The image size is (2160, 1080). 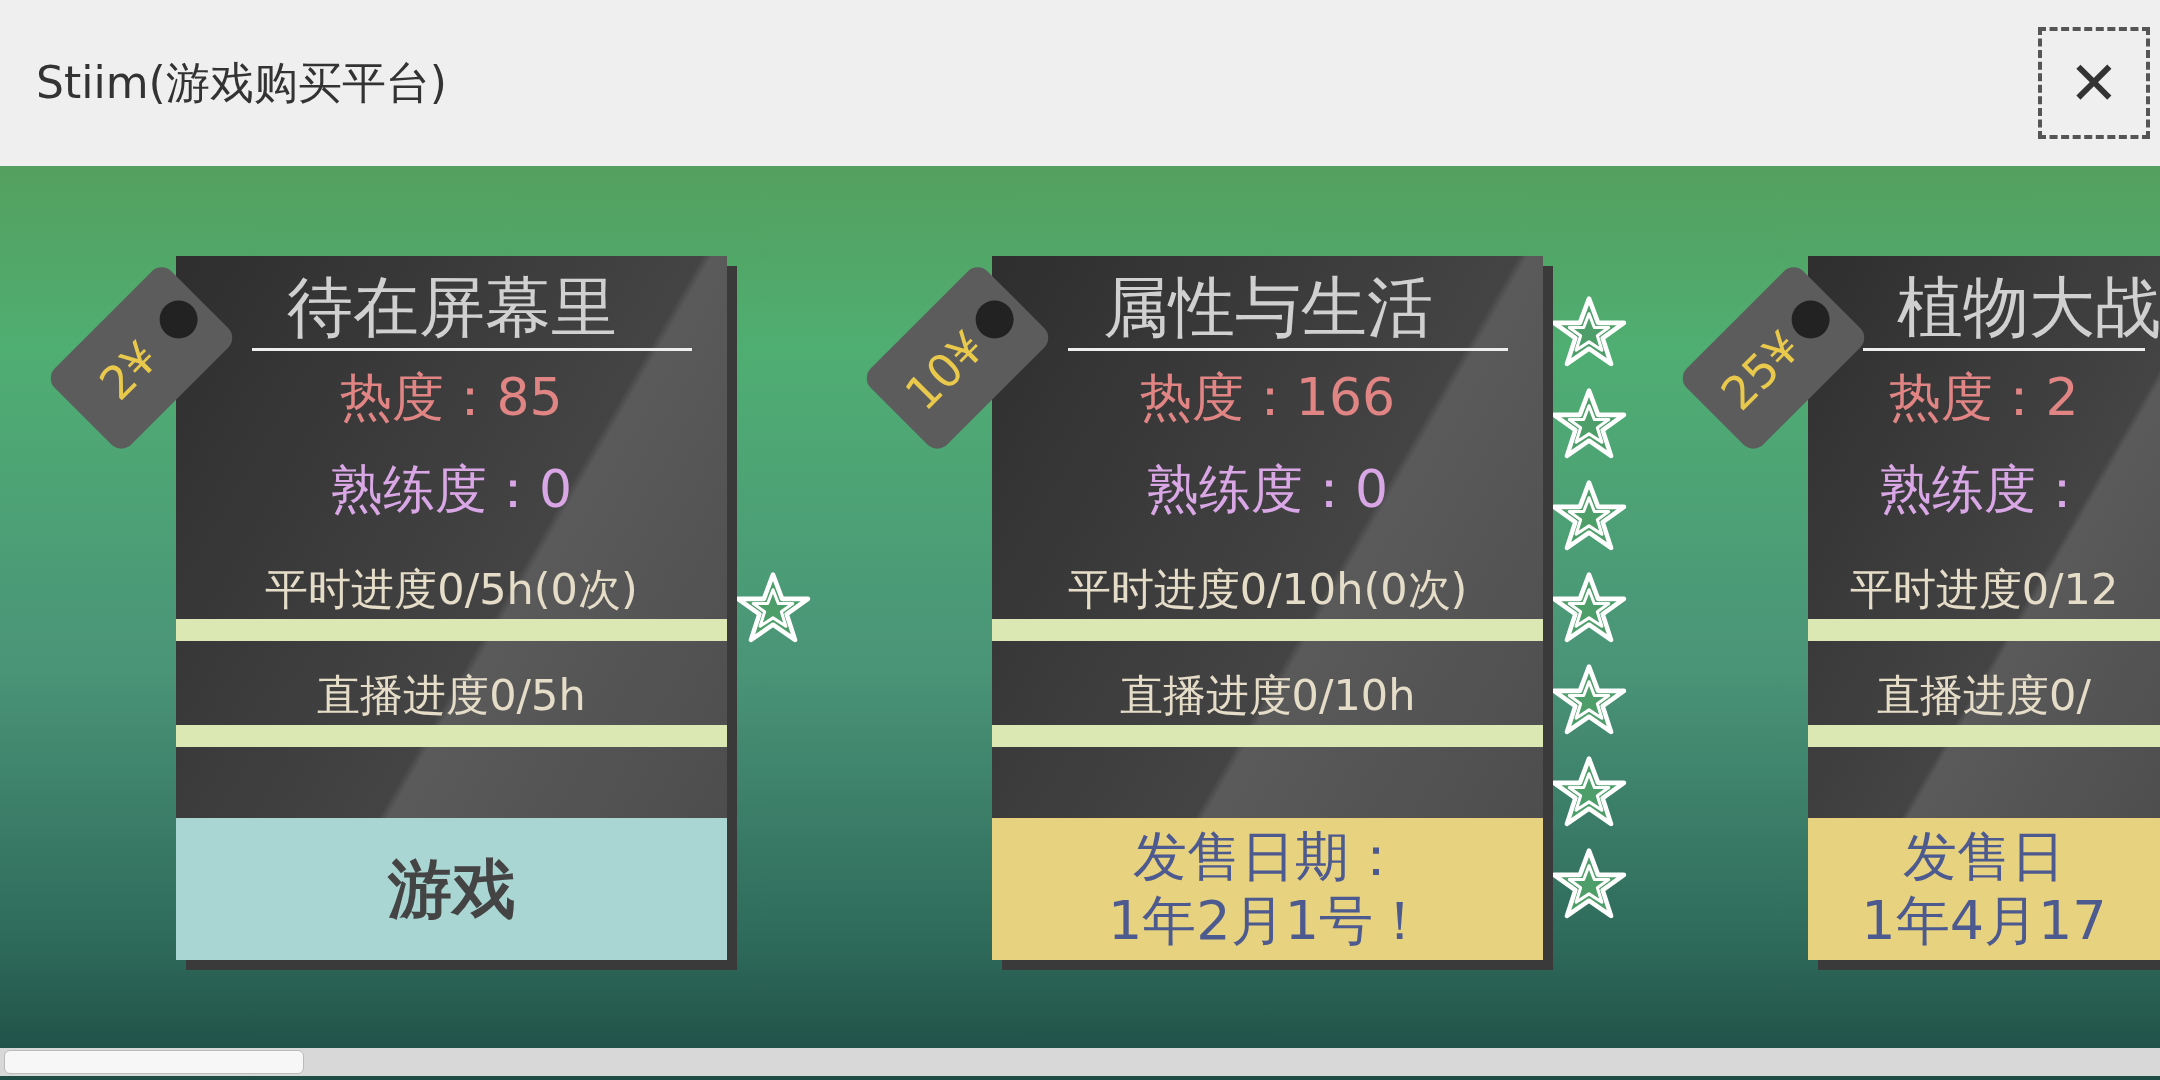 I want to click on game-title: 属性与生活, so click(x=1267, y=308).